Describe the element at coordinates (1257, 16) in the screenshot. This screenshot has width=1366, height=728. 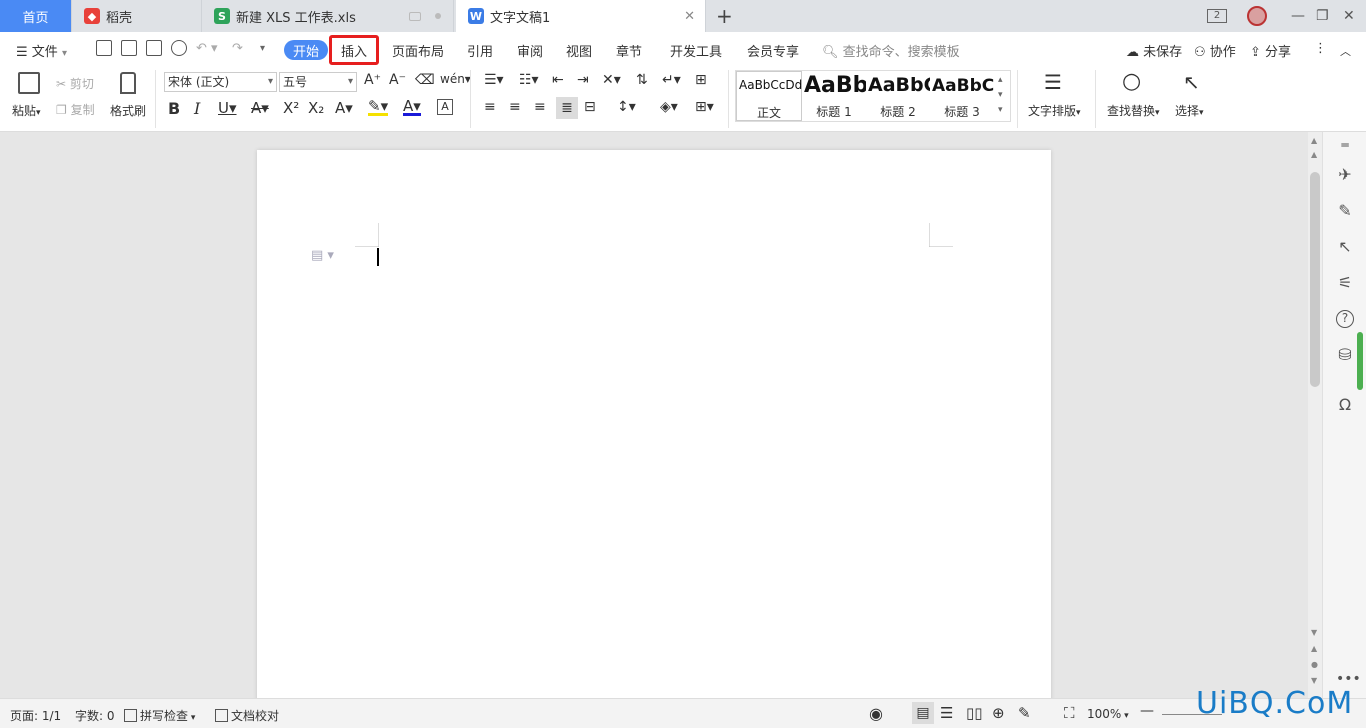
I see `avatar` at that location.